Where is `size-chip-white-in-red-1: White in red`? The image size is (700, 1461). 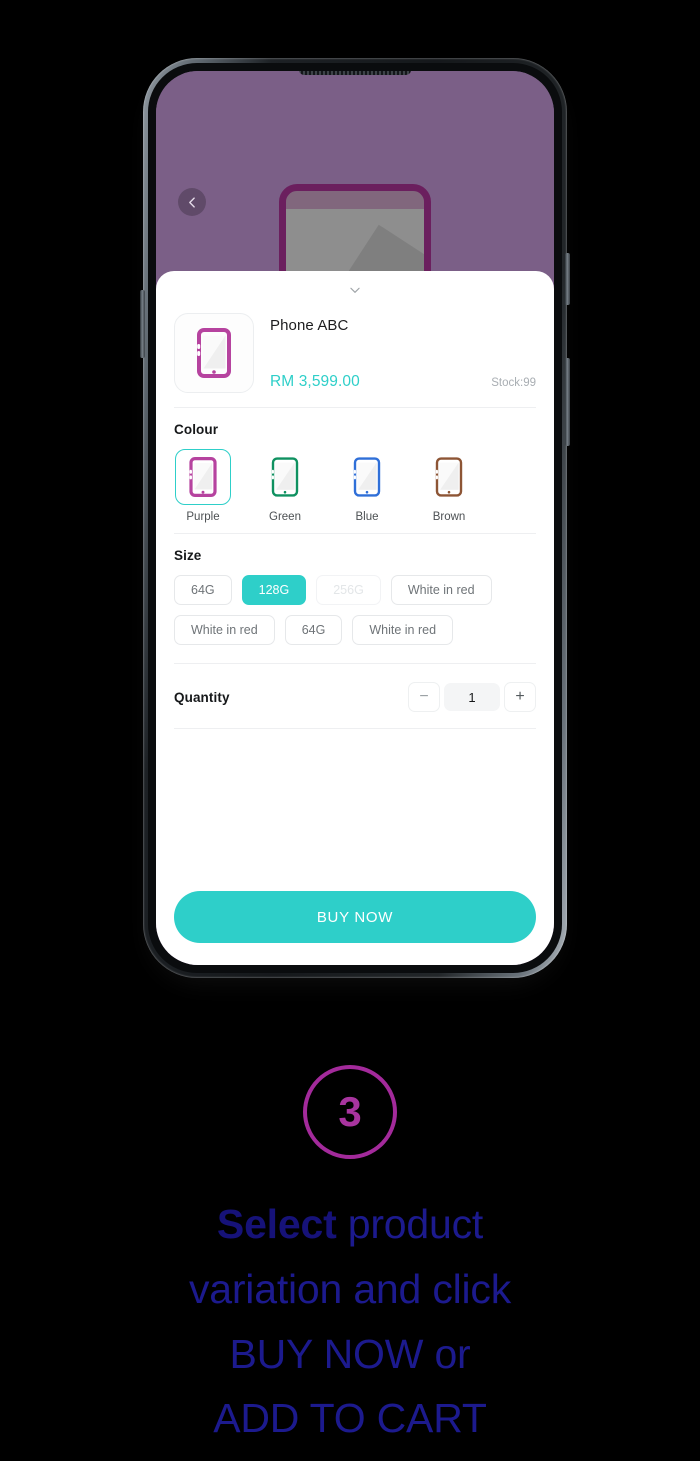
size-chip-white-in-red-1: White in red is located at coordinates (441, 590).